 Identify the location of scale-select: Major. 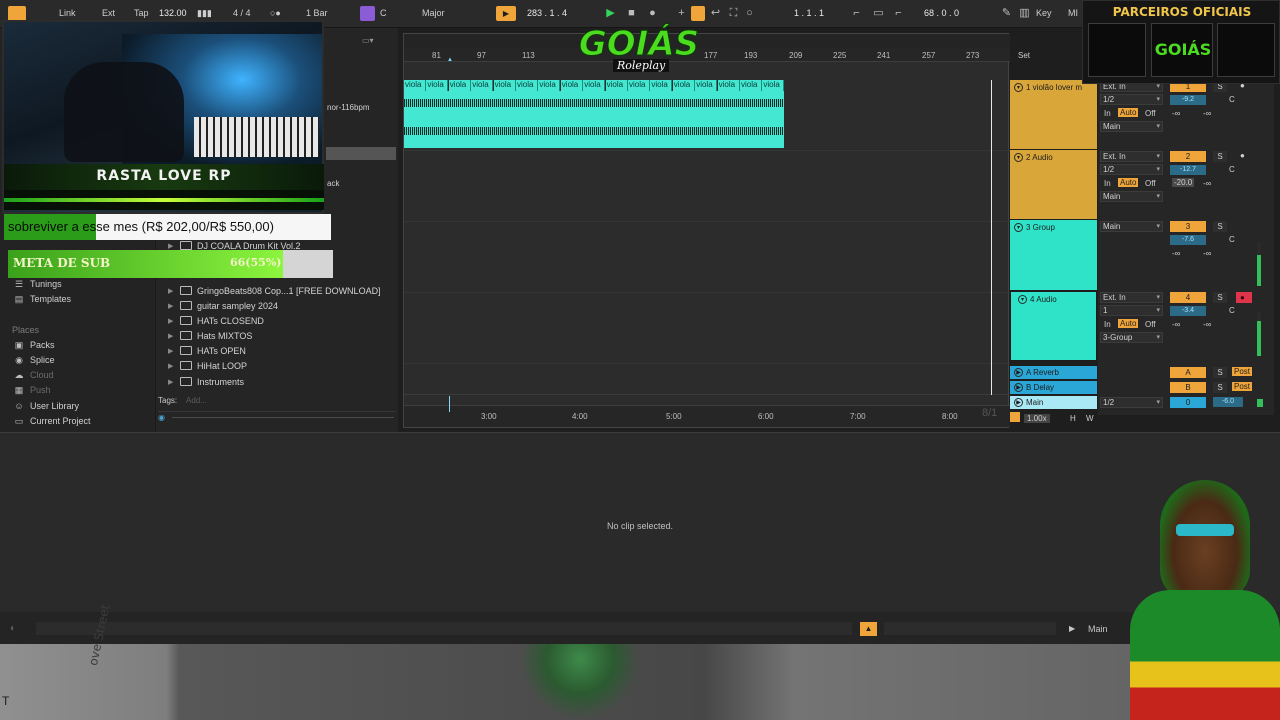
(433, 13).